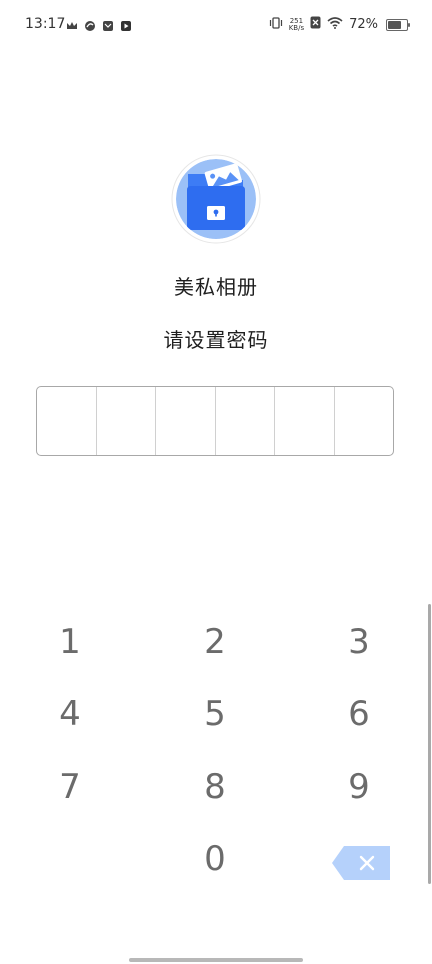 The width and height of the screenshot is (432, 964). I want to click on key-1: 1, so click(70, 642).